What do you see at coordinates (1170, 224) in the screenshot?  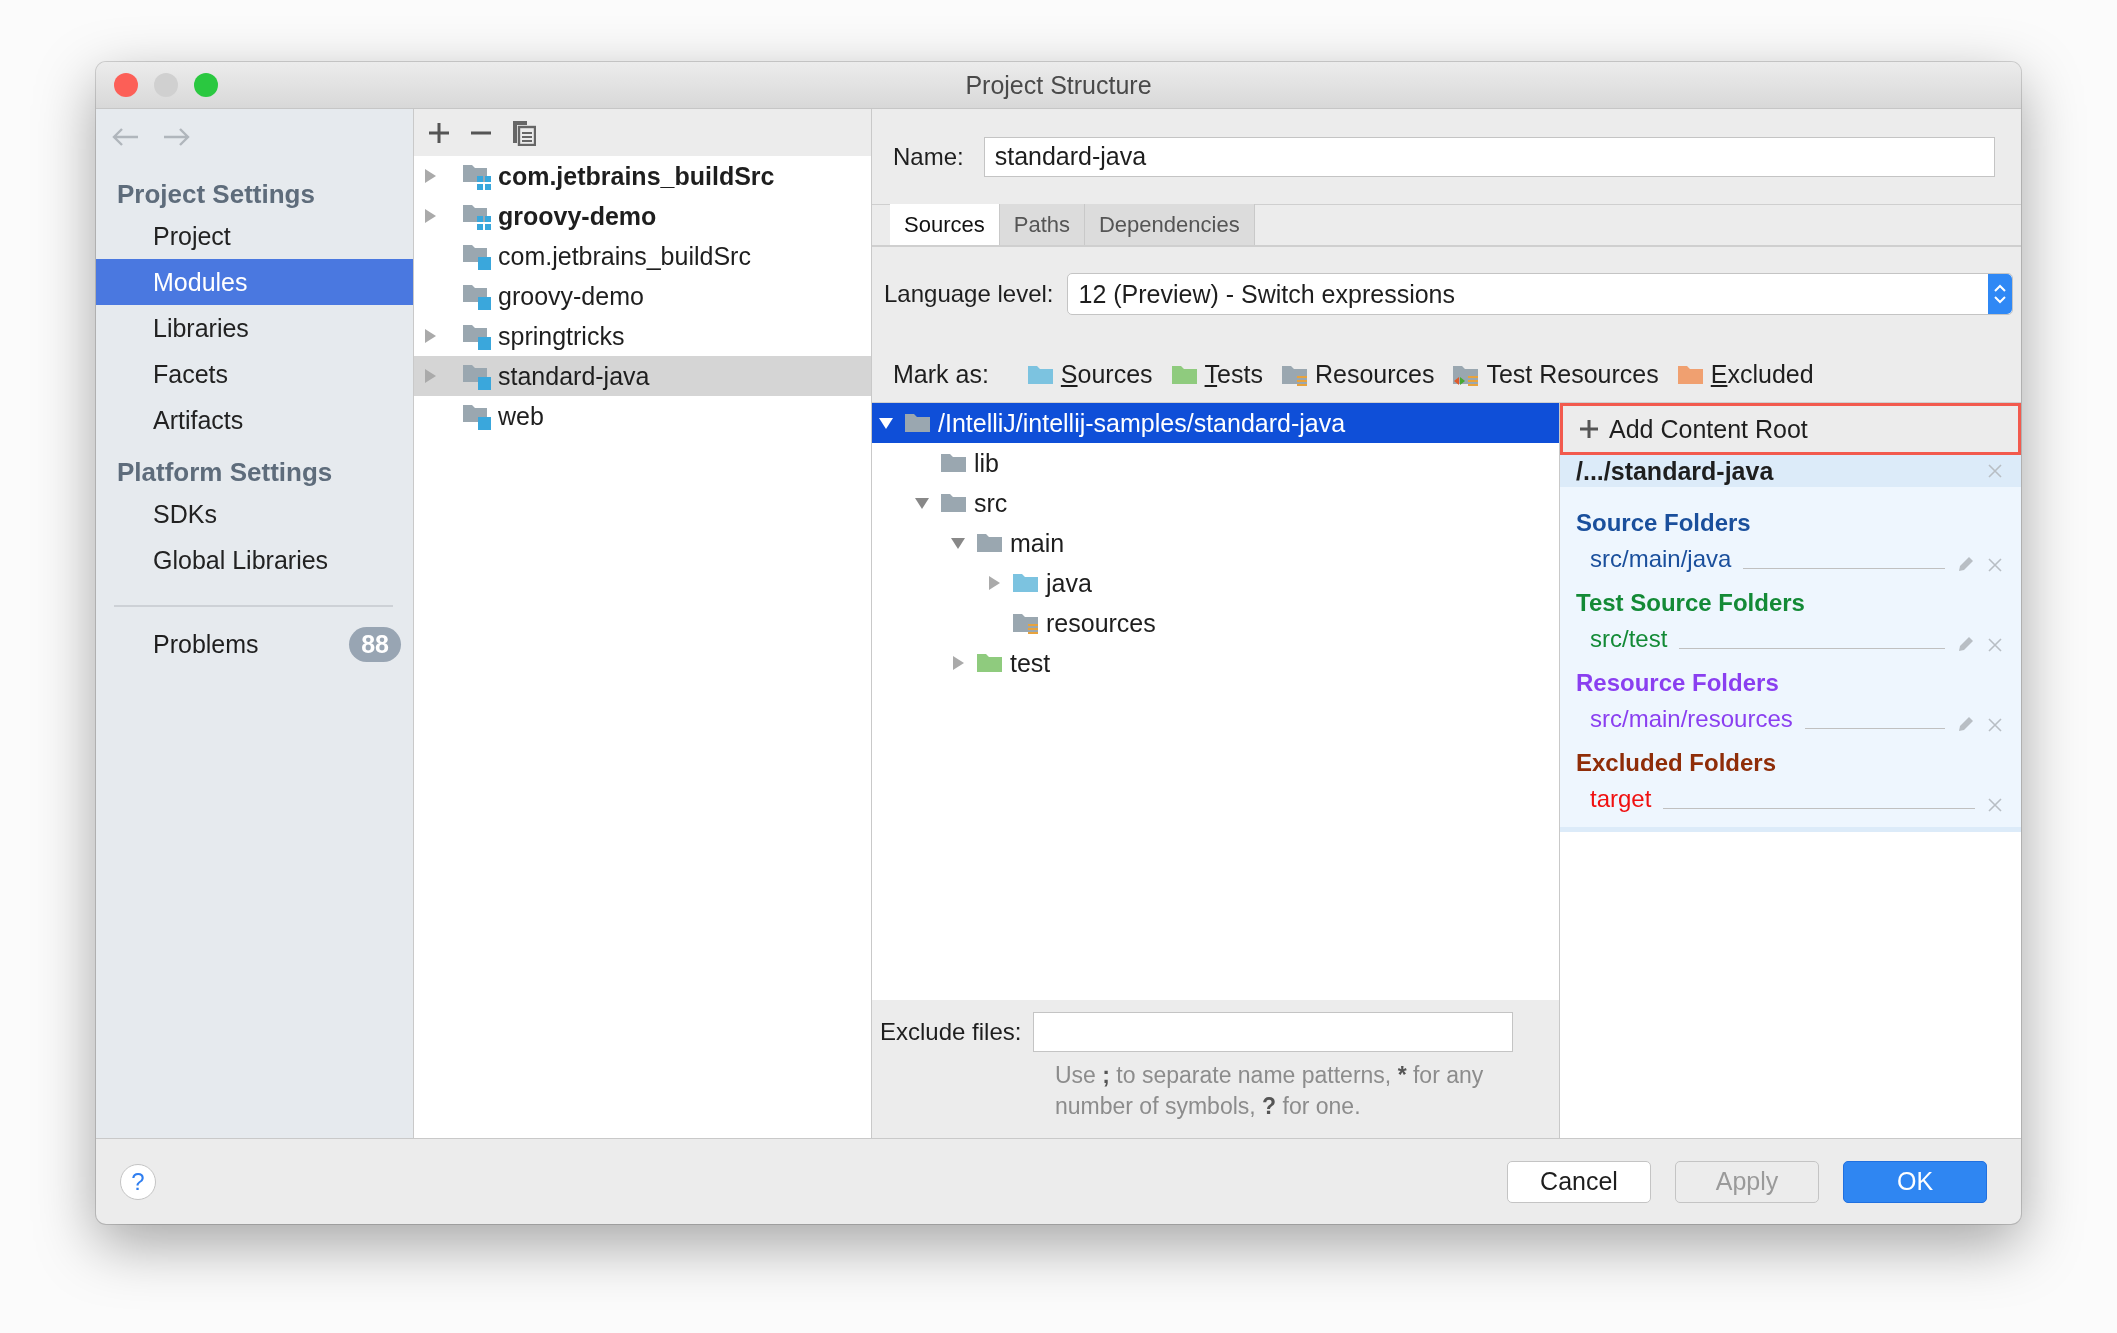 I see `tab: Dependencies` at bounding box center [1170, 224].